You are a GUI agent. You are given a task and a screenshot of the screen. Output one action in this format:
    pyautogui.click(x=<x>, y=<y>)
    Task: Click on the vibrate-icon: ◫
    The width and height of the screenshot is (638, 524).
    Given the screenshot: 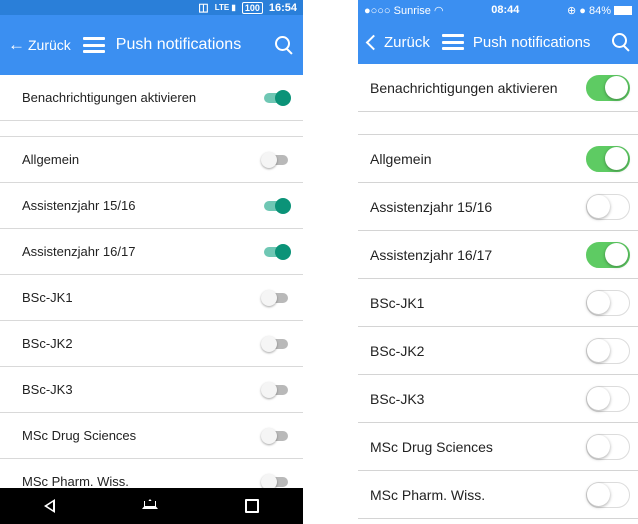 What is the action you would take?
    pyautogui.click(x=203, y=8)
    